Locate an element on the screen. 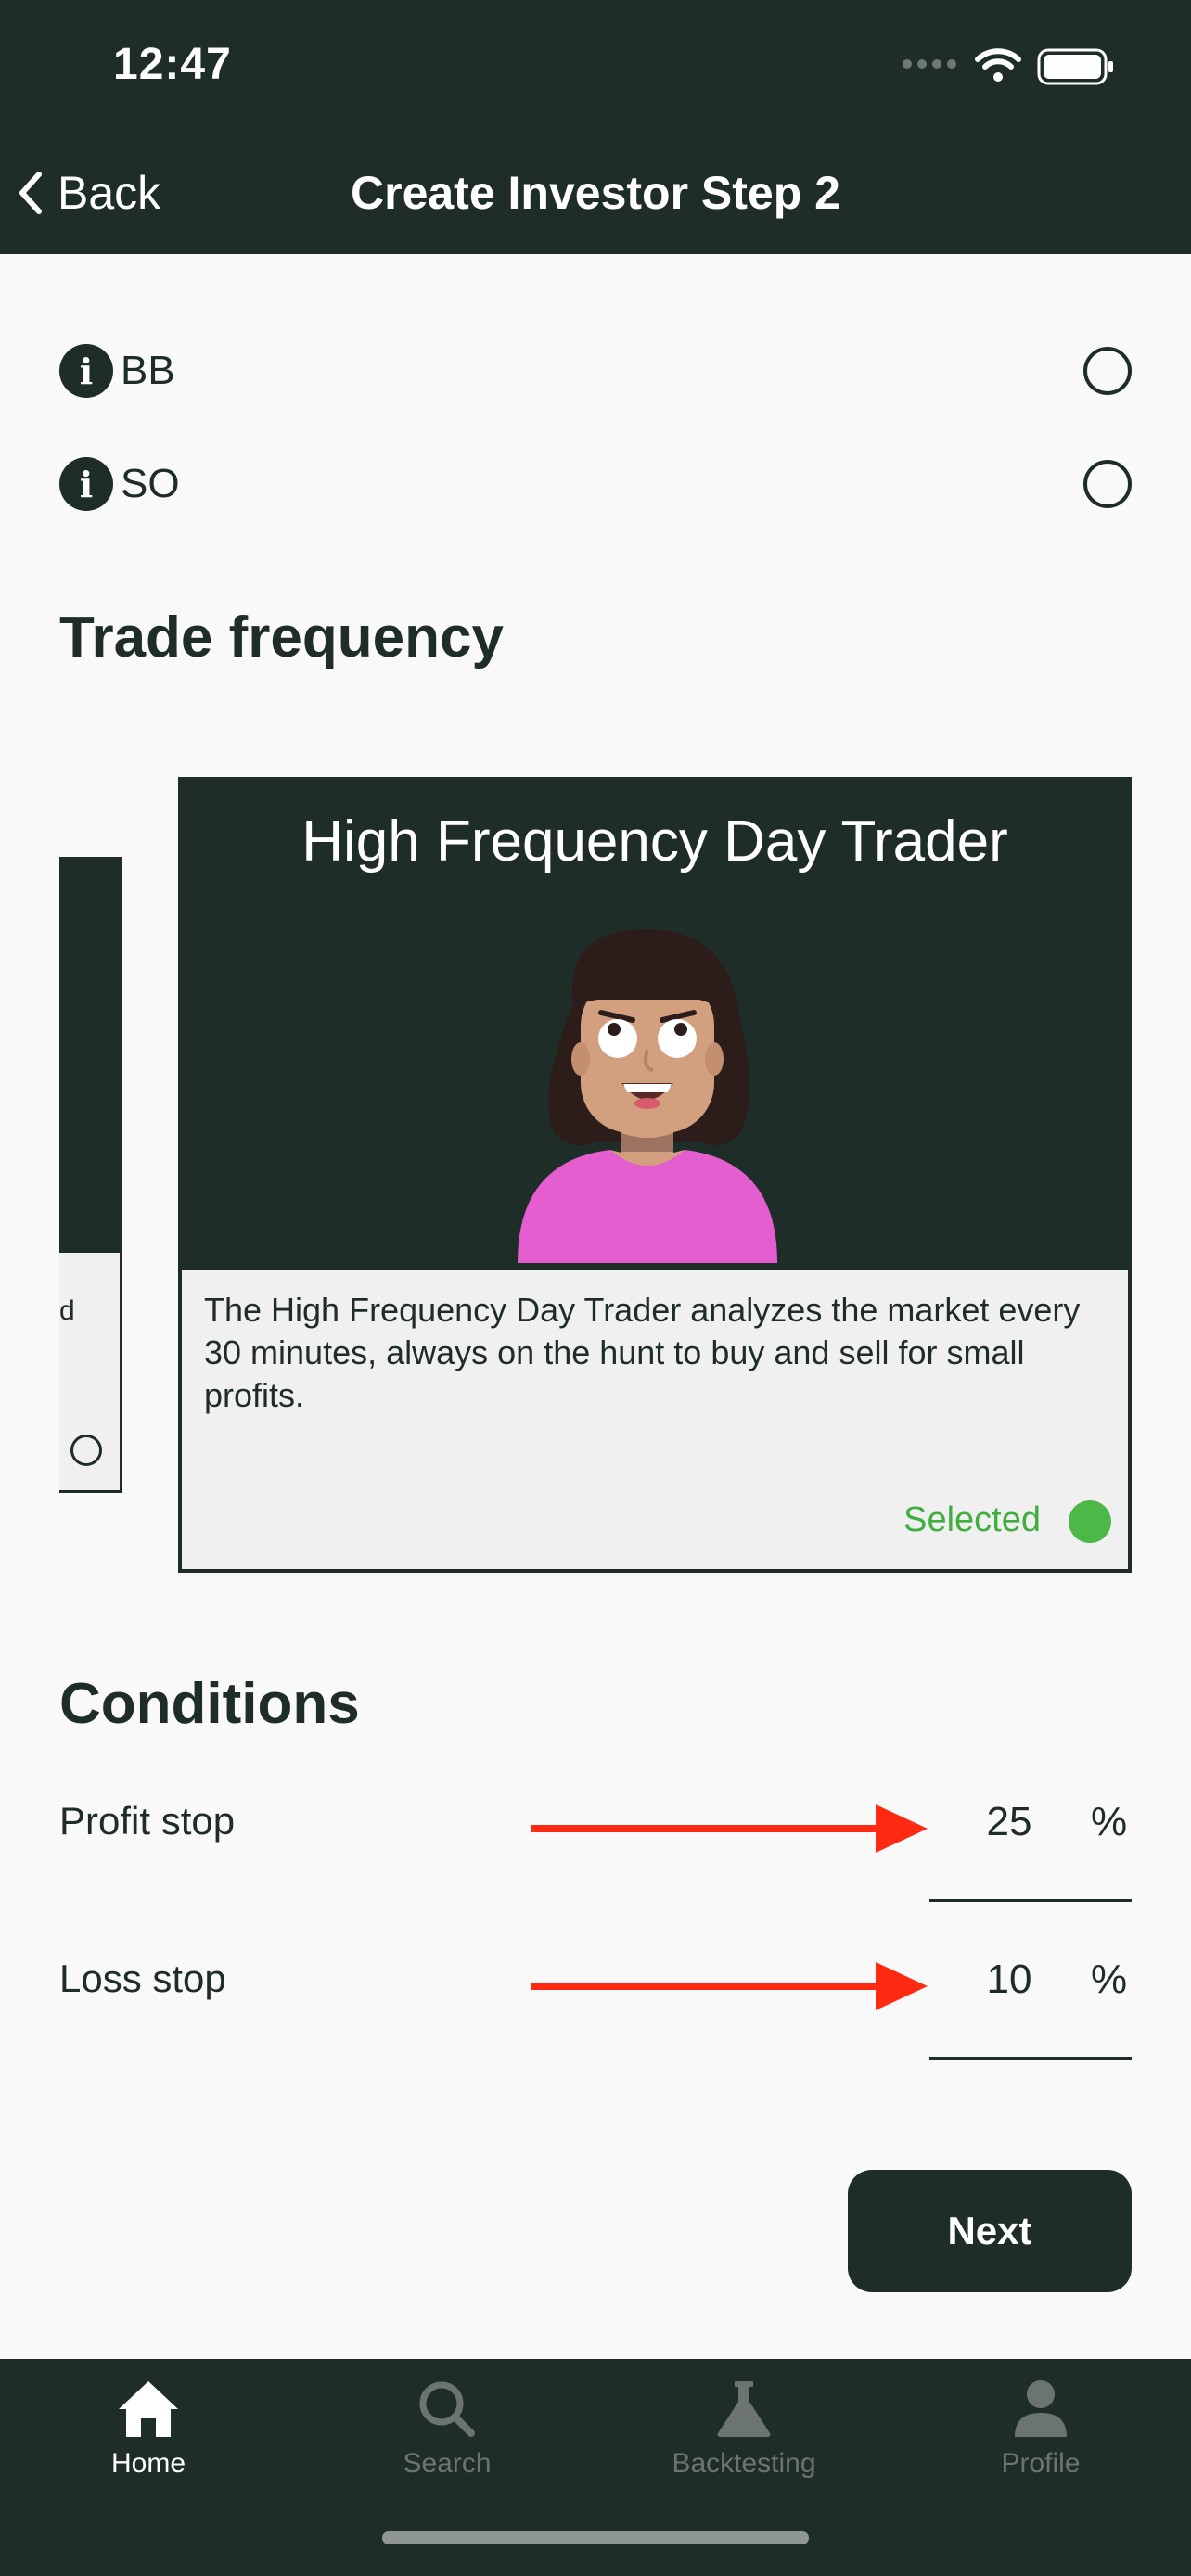 The height and width of the screenshot is (2576, 1191). loss-stop-label: Loss stop is located at coordinates (142, 1979).